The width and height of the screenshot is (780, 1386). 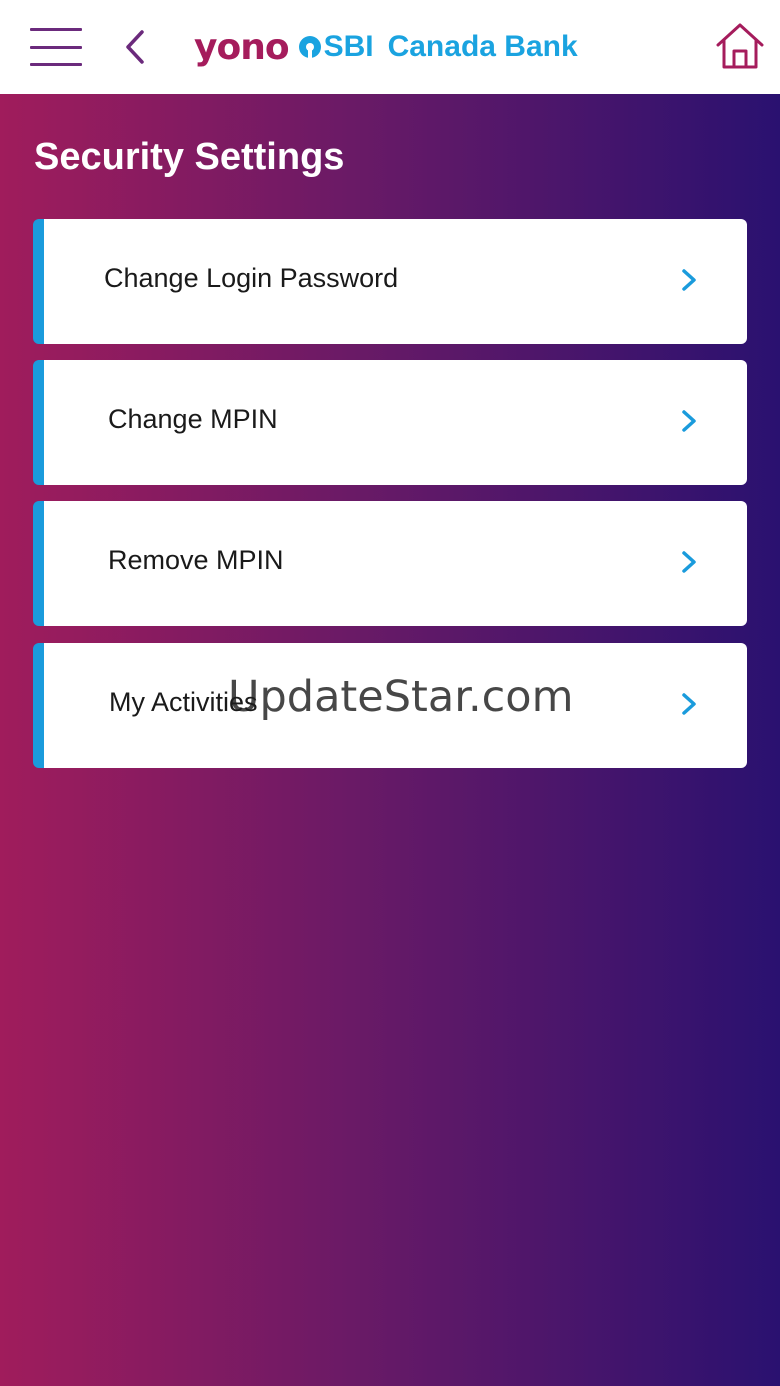 What do you see at coordinates (196, 560) in the screenshot?
I see `menu-item-label: Remove MPIN` at bounding box center [196, 560].